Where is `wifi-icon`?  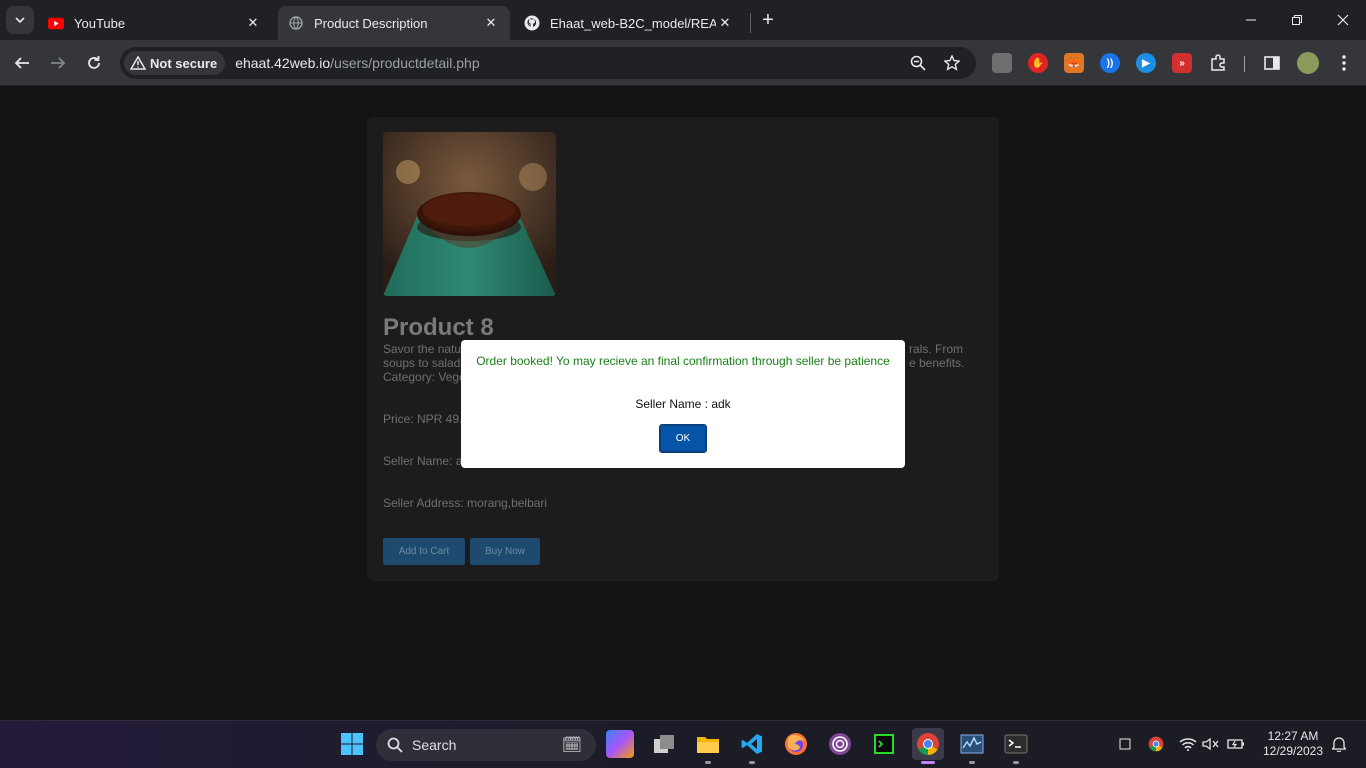
wifi-icon is located at coordinates (1188, 744).